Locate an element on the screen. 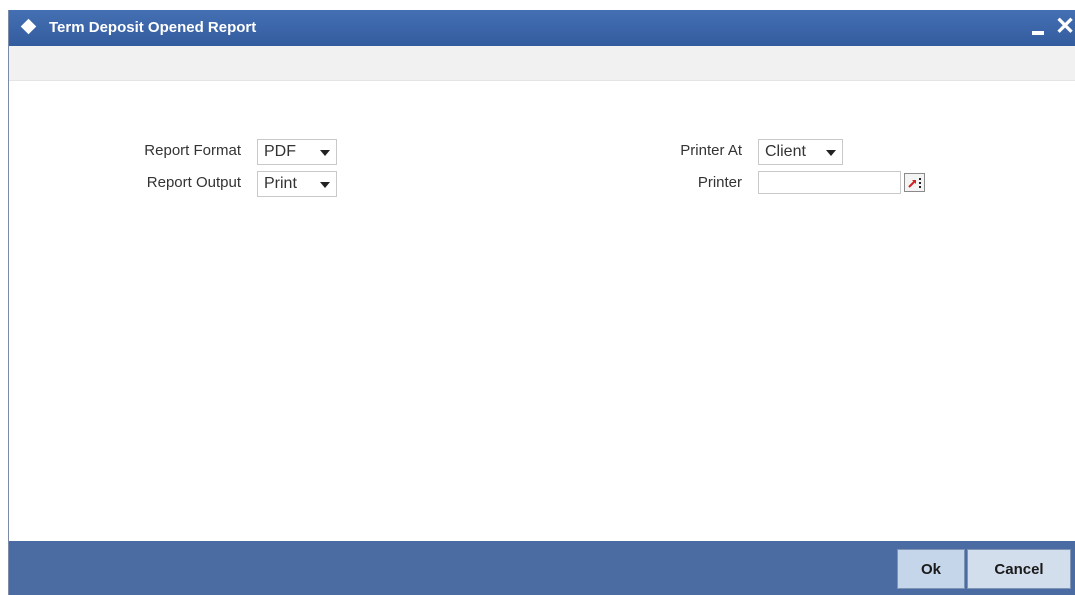 This screenshot has height=595, width=1075. lov-arrow-icon is located at coordinates (914, 183).